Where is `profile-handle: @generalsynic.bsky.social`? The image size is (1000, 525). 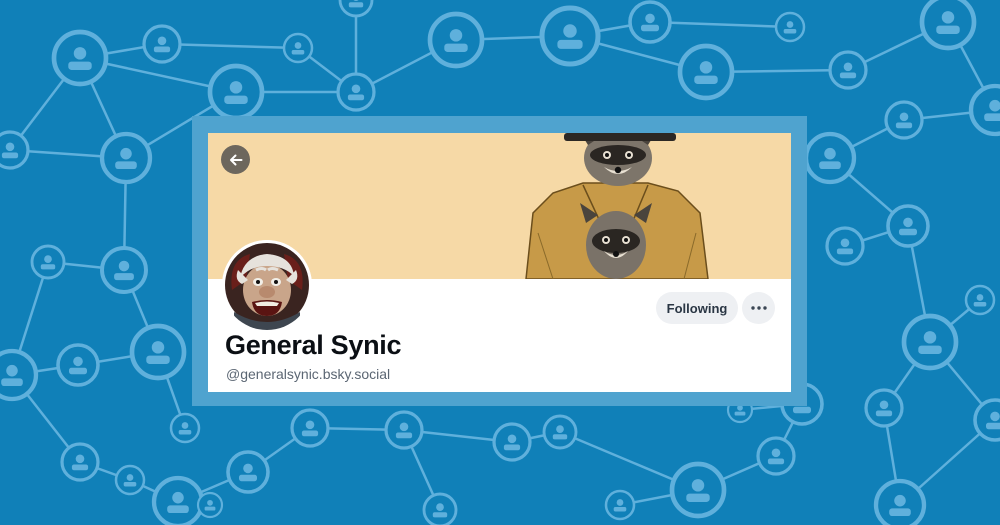
profile-handle: @generalsynic.bsky.social is located at coordinates (308, 374).